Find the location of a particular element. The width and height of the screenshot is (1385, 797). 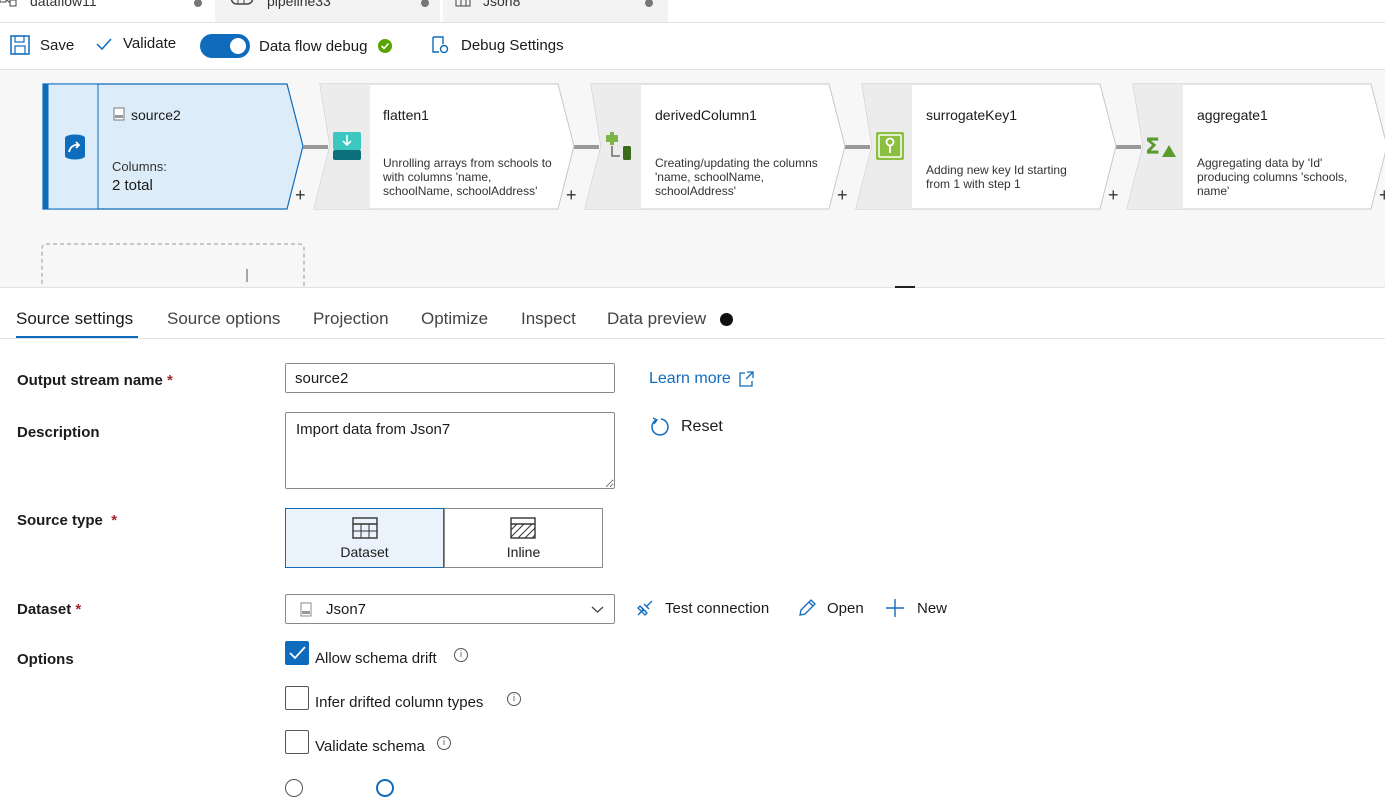

source-type-inline: Inline is located at coordinates (523, 538).